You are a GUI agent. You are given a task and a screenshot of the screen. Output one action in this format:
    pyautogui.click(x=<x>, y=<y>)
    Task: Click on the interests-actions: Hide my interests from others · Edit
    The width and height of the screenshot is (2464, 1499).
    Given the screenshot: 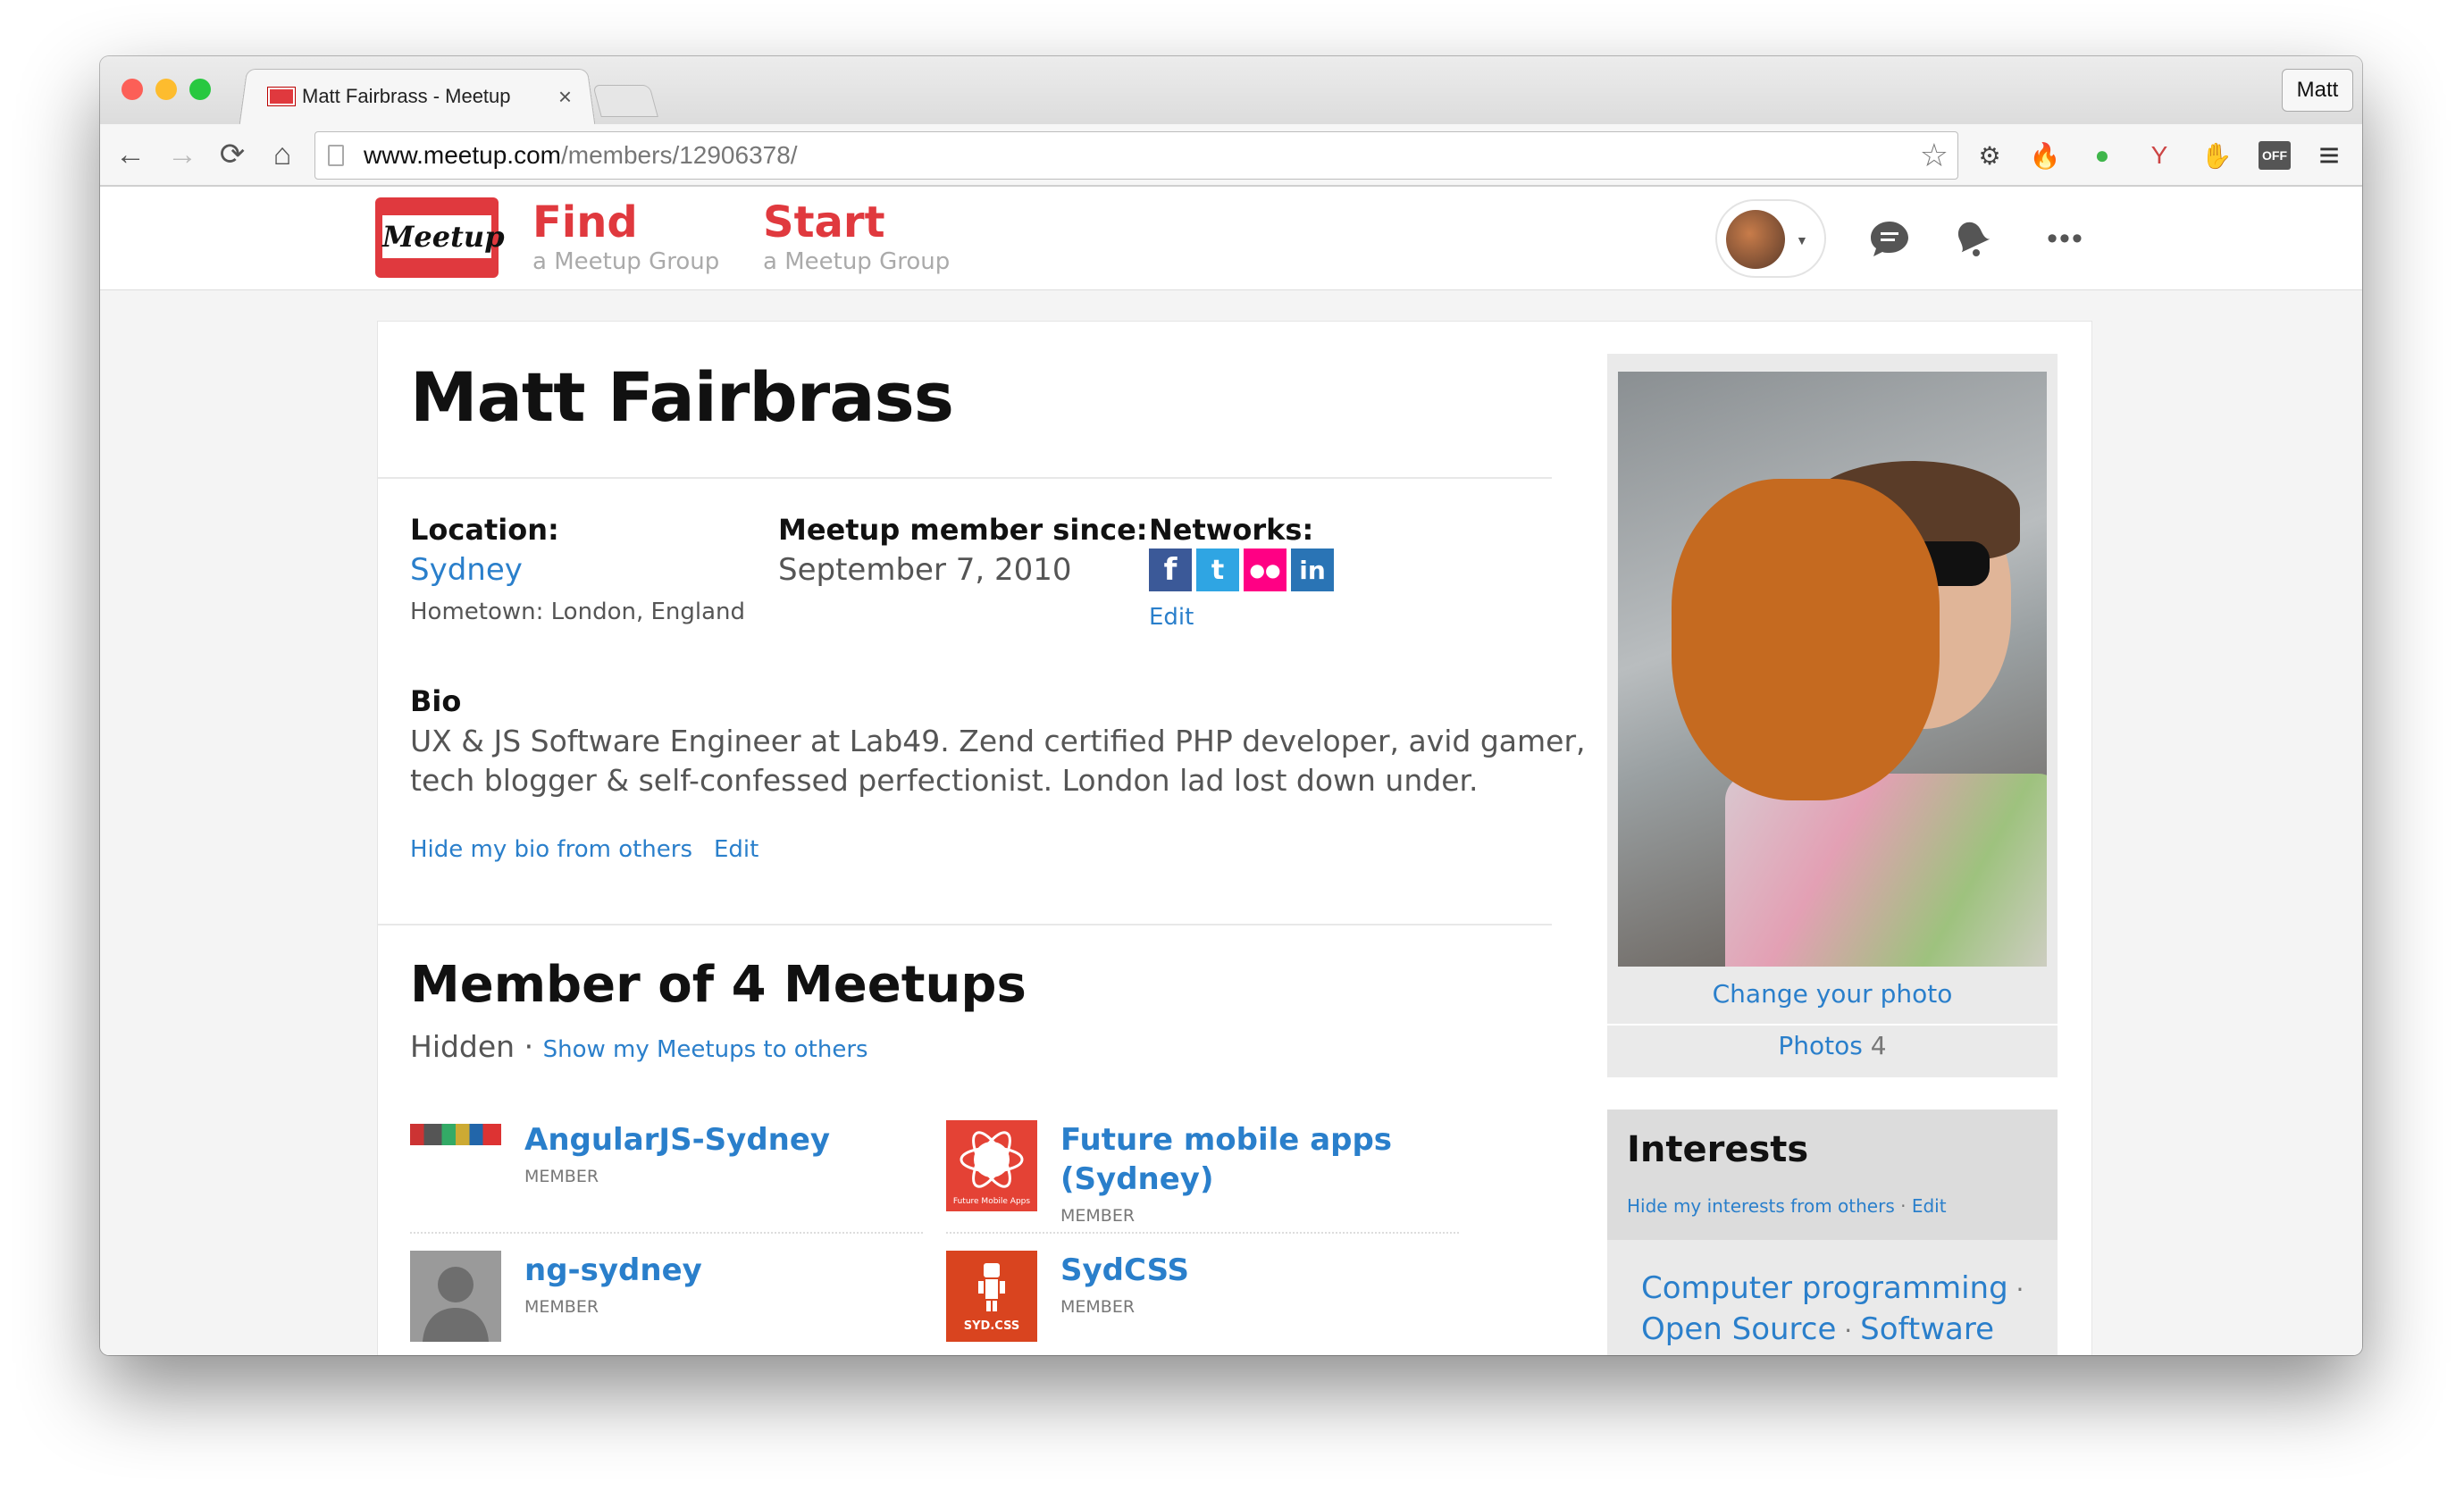 What is the action you would take?
    pyautogui.click(x=1787, y=1206)
    